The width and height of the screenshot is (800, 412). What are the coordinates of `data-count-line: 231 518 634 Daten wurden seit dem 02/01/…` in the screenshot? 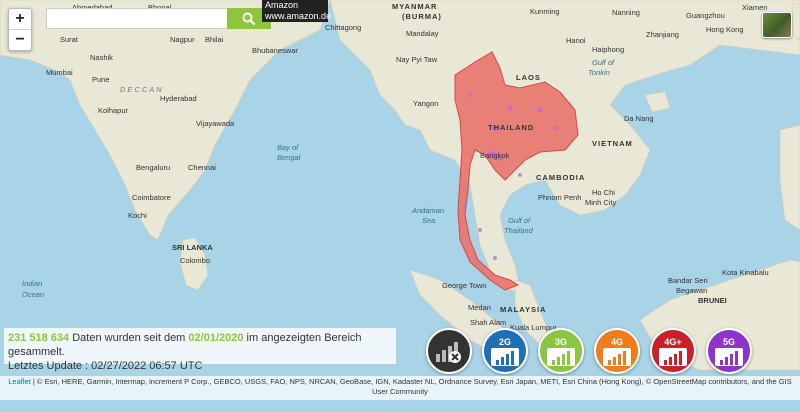 It's located at (200, 345).